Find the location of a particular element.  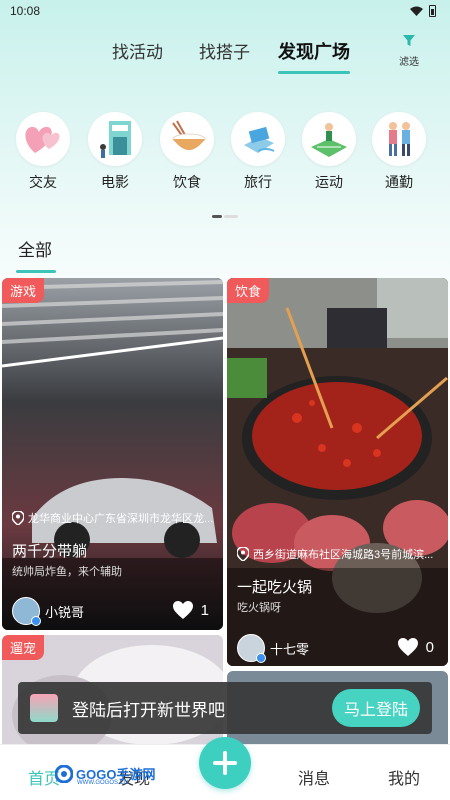

nav-messages: 消息 is located at coordinates (314, 777).